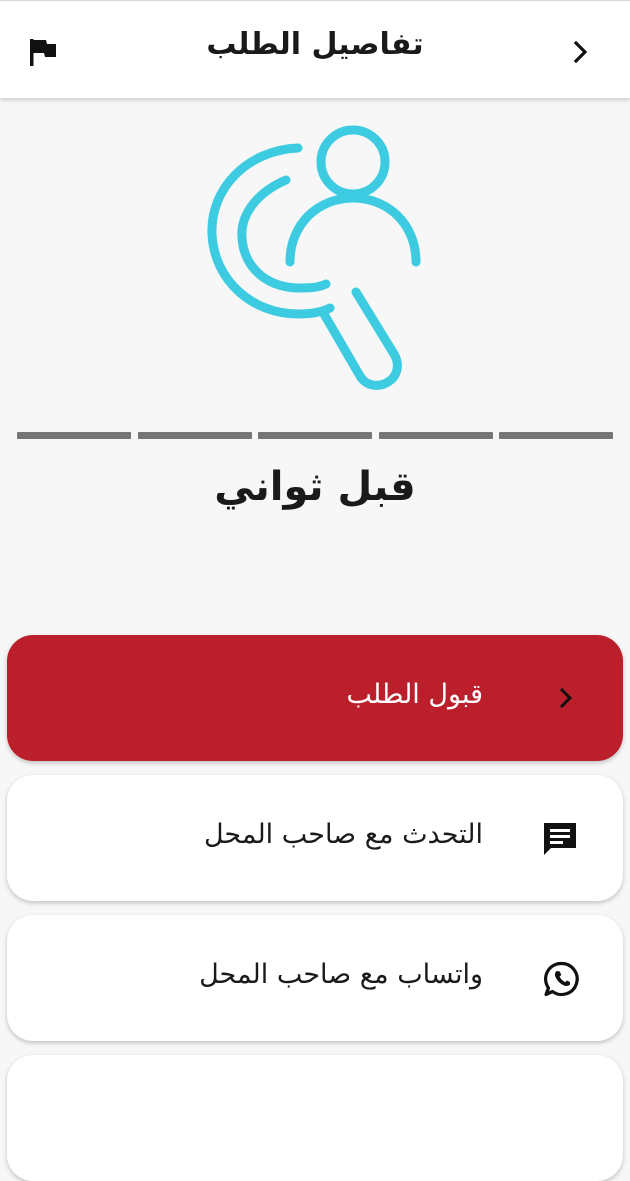 The height and width of the screenshot is (1181, 630). Describe the element at coordinates (315, 487) in the screenshot. I see `time-ago-label: قبل ثواني` at that location.